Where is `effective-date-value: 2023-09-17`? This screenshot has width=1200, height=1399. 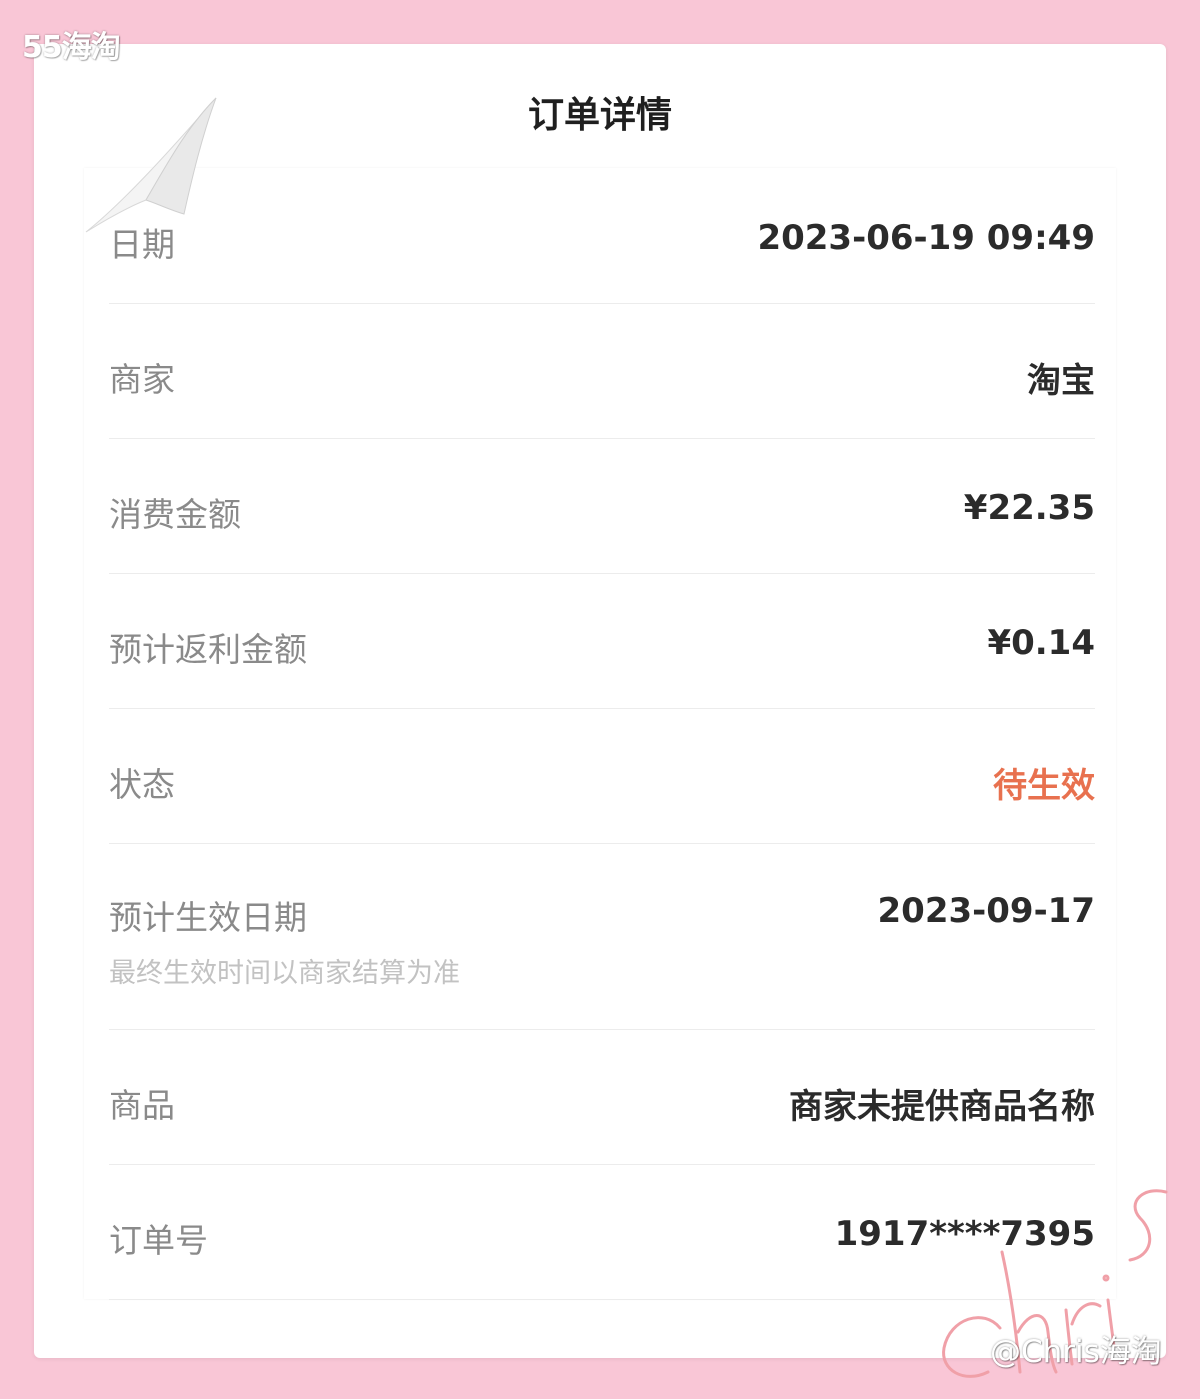 effective-date-value: 2023-09-17 is located at coordinates (986, 911).